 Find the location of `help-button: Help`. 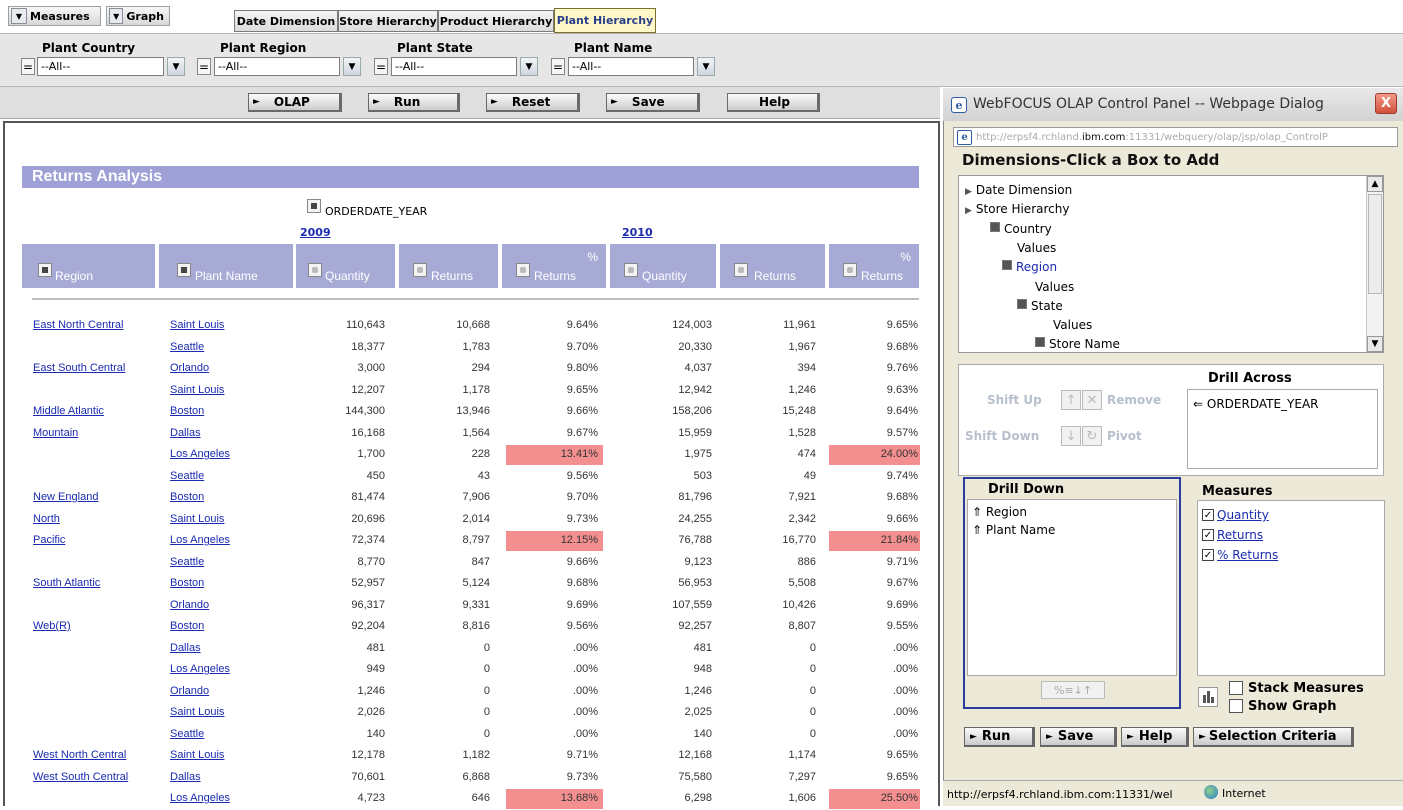

help-button: Help is located at coordinates (773, 102).